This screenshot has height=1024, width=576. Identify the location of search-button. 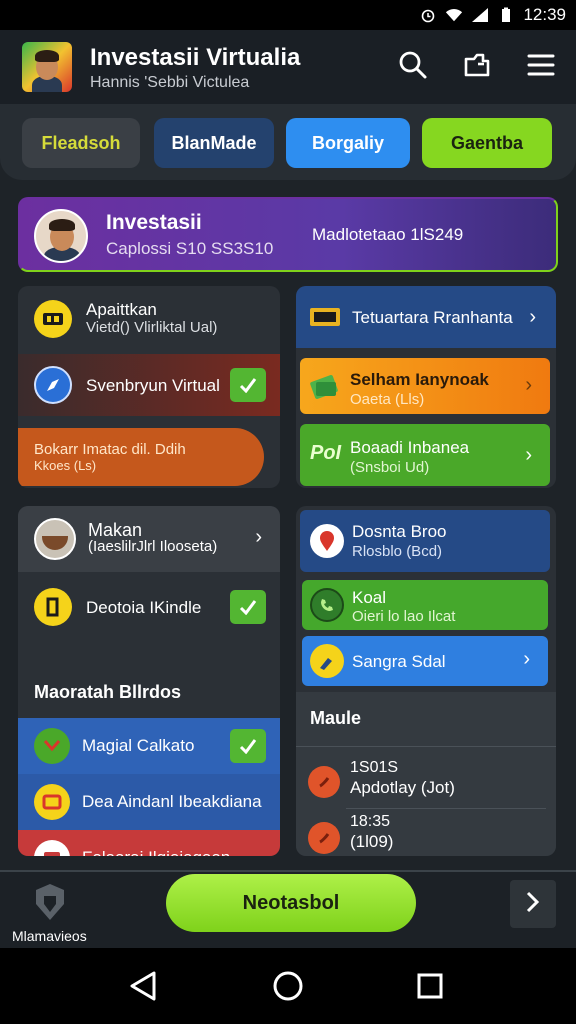
(413, 67).